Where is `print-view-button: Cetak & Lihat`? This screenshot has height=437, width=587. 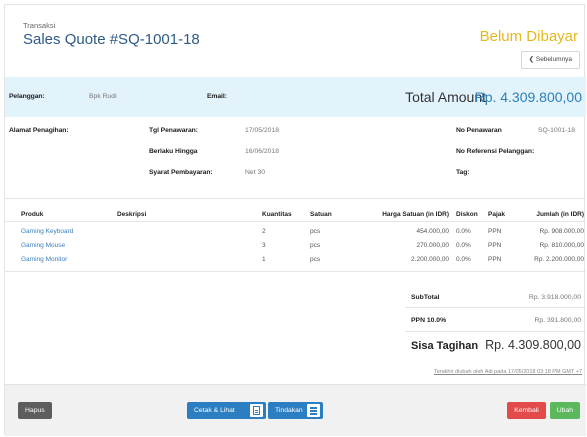 print-view-button: Cetak & Lihat is located at coordinates (226, 410).